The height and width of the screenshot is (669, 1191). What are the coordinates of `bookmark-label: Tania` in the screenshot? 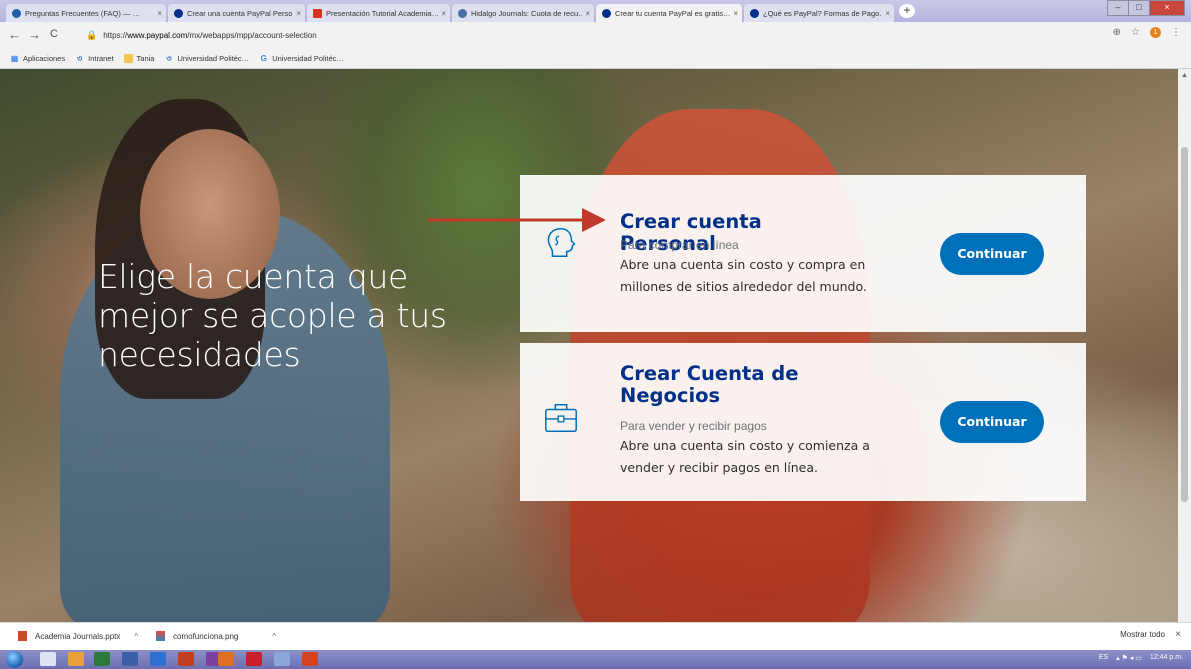 It's located at (145, 58).